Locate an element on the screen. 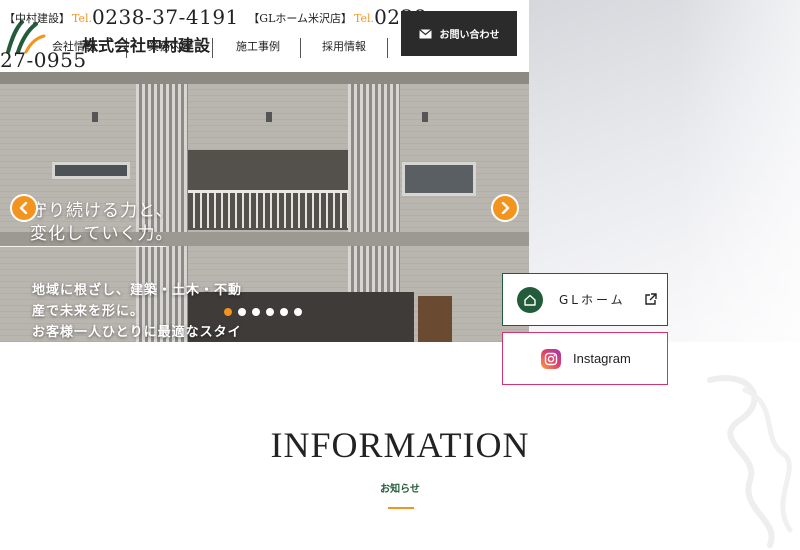 This screenshot has height=550, width=800. slider-prev-button is located at coordinates (24, 208).